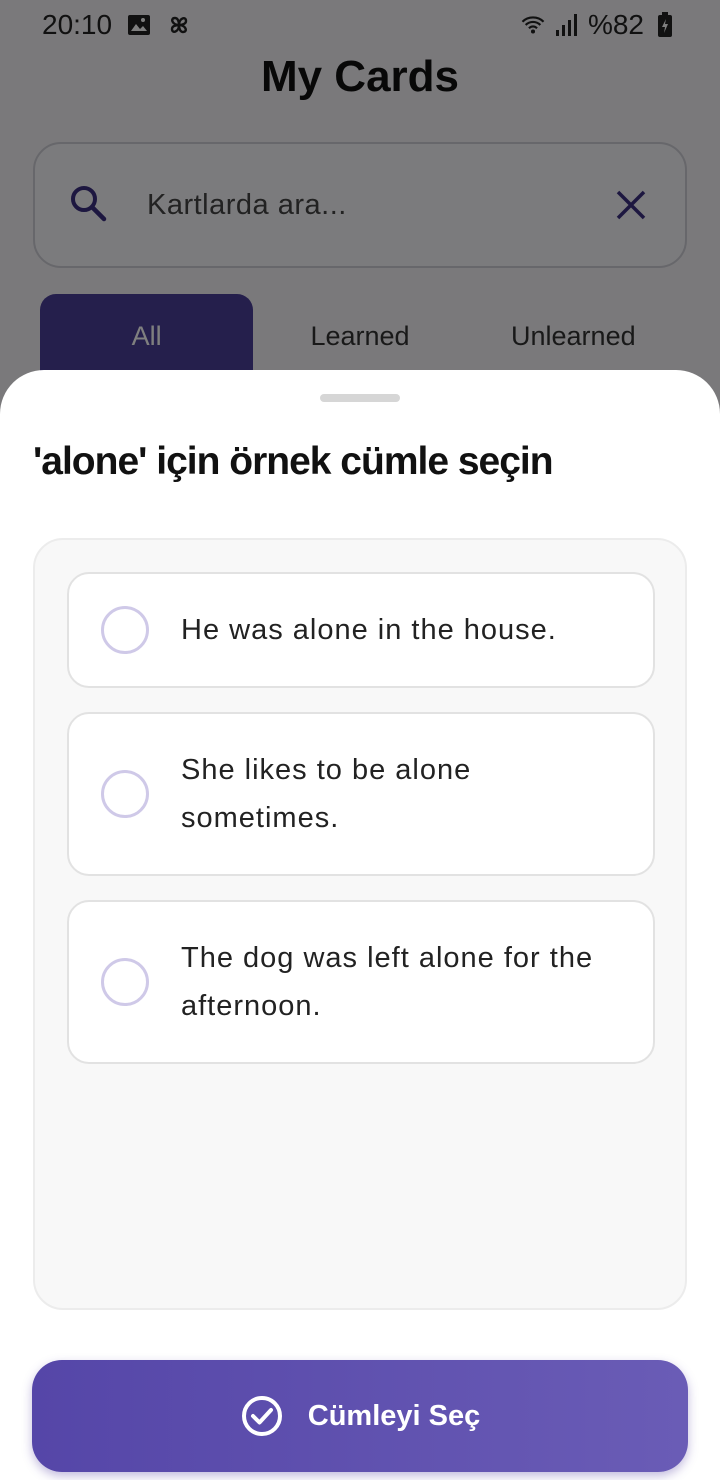 This screenshot has width=720, height=1480. I want to click on sheet-title: 'alone' için örnek cümle seçin, so click(293, 461).